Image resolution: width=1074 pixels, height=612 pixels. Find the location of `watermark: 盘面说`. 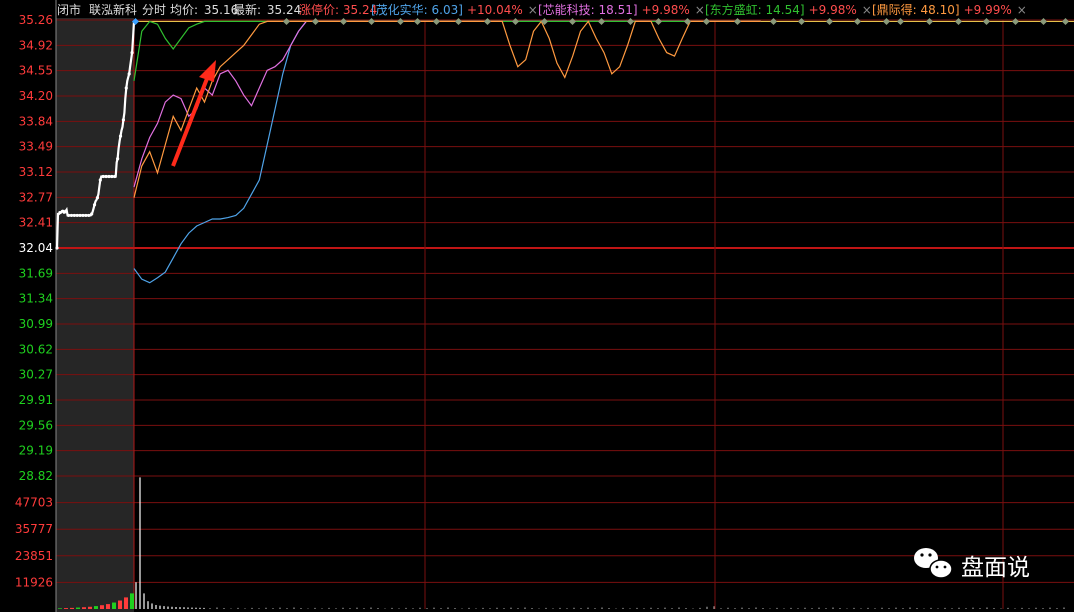

watermark: 盘面说 is located at coordinates (972, 564).